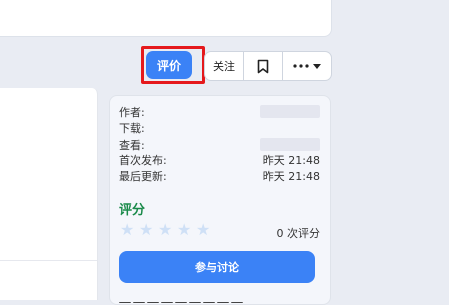 The image size is (449, 305). What do you see at coordinates (291, 176) in the screenshot?
I see `last-updated-value: 昨天 21:48` at bounding box center [291, 176].